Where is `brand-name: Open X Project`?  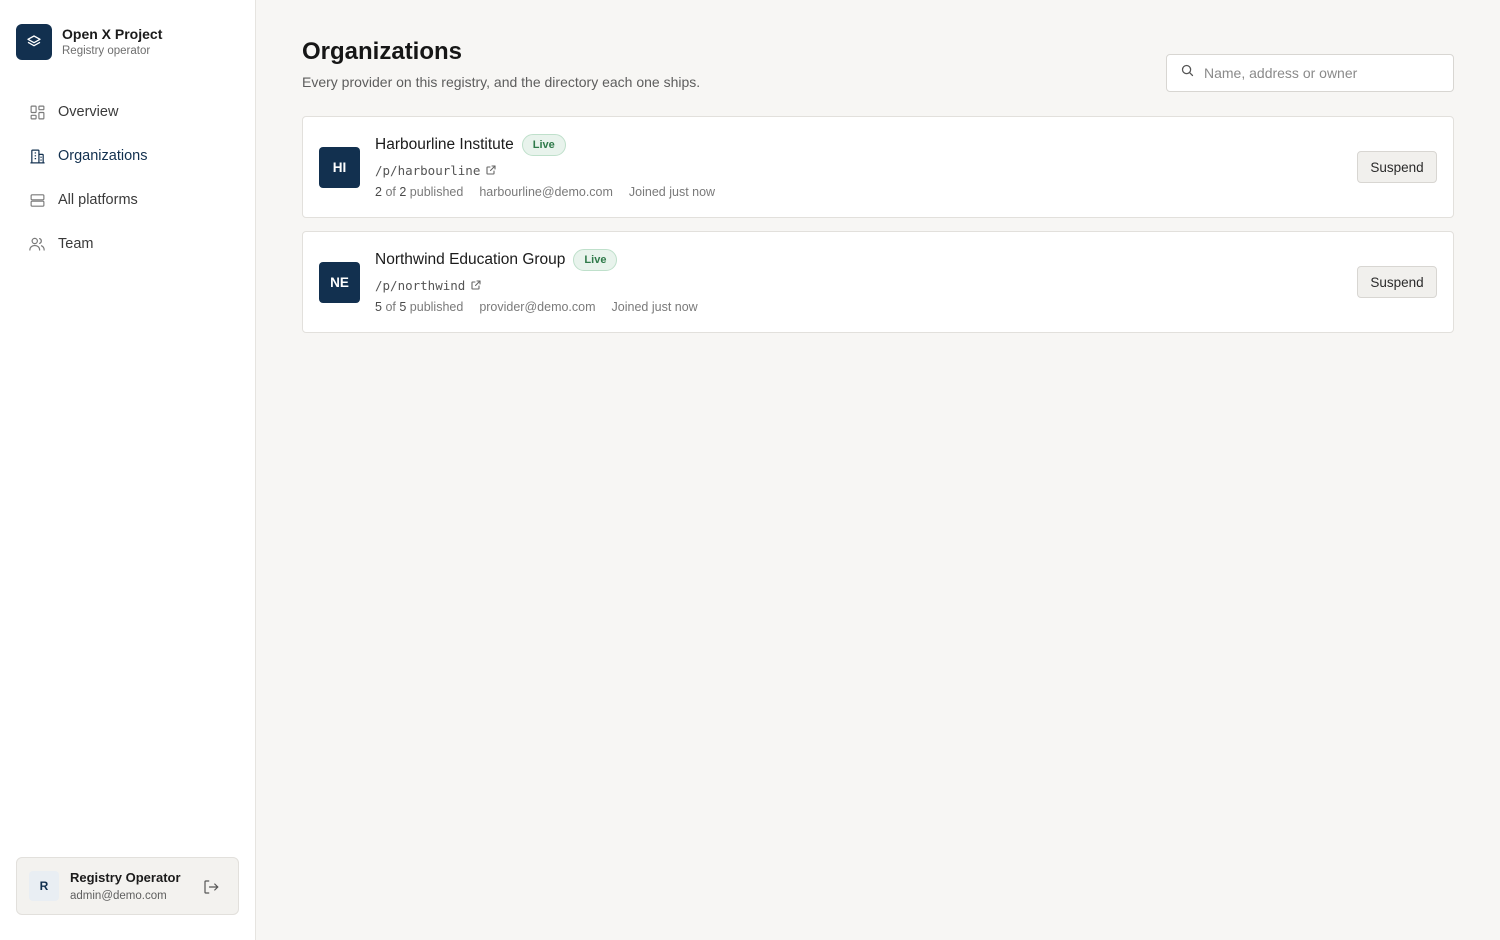
brand-name: Open X Project is located at coordinates (112, 34).